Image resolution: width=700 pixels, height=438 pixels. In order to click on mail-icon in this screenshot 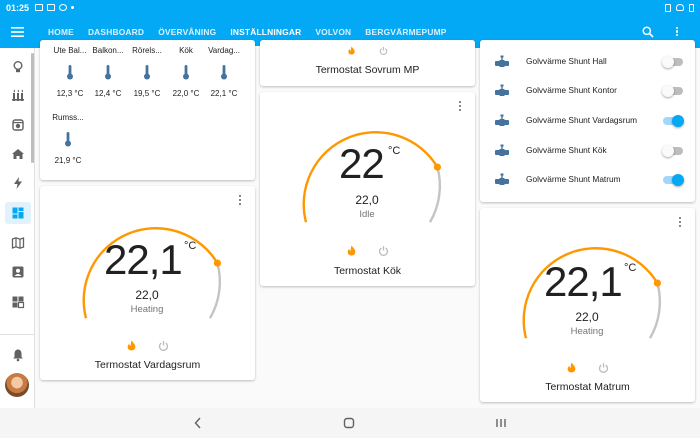, I will do `click(39, 7)`.